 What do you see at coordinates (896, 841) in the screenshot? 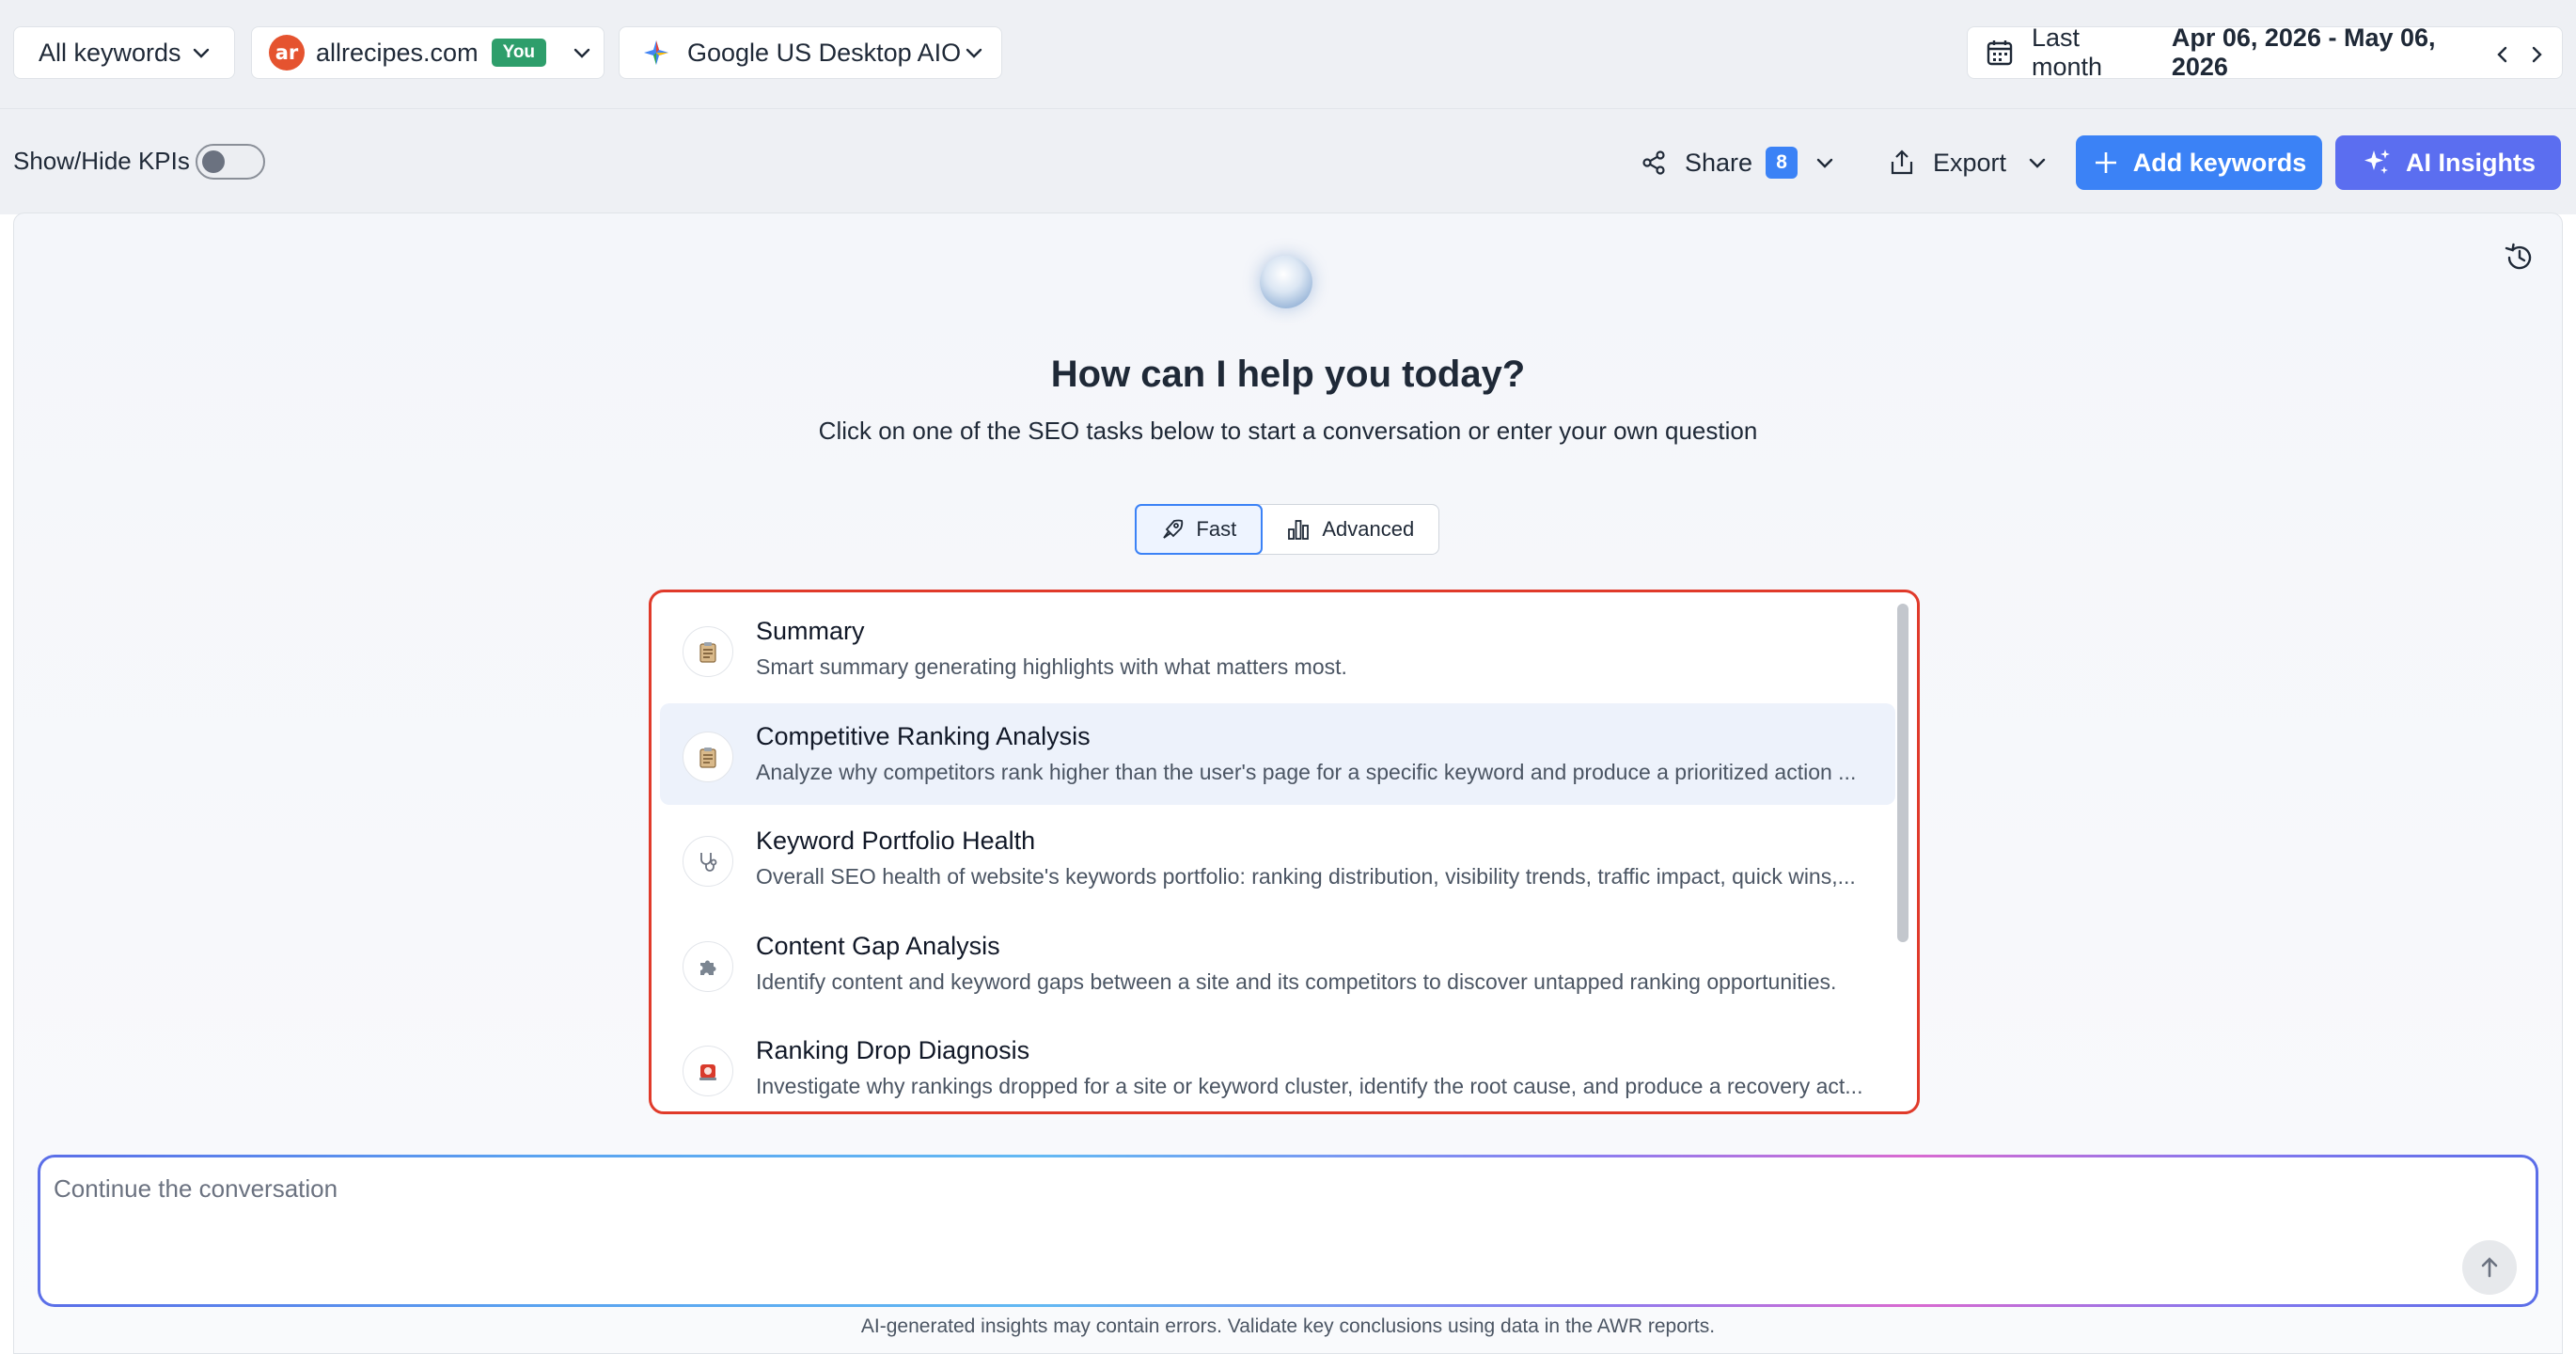
I see `task-title: Keyword Portfolio Health` at bounding box center [896, 841].